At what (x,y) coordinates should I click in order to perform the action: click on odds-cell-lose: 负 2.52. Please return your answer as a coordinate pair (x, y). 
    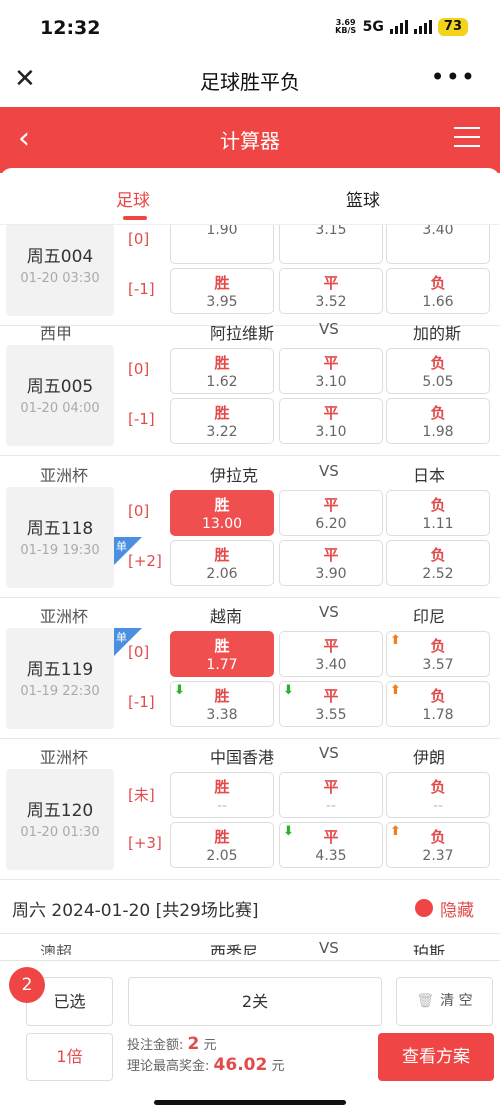
    Looking at the image, I should click on (438, 563).